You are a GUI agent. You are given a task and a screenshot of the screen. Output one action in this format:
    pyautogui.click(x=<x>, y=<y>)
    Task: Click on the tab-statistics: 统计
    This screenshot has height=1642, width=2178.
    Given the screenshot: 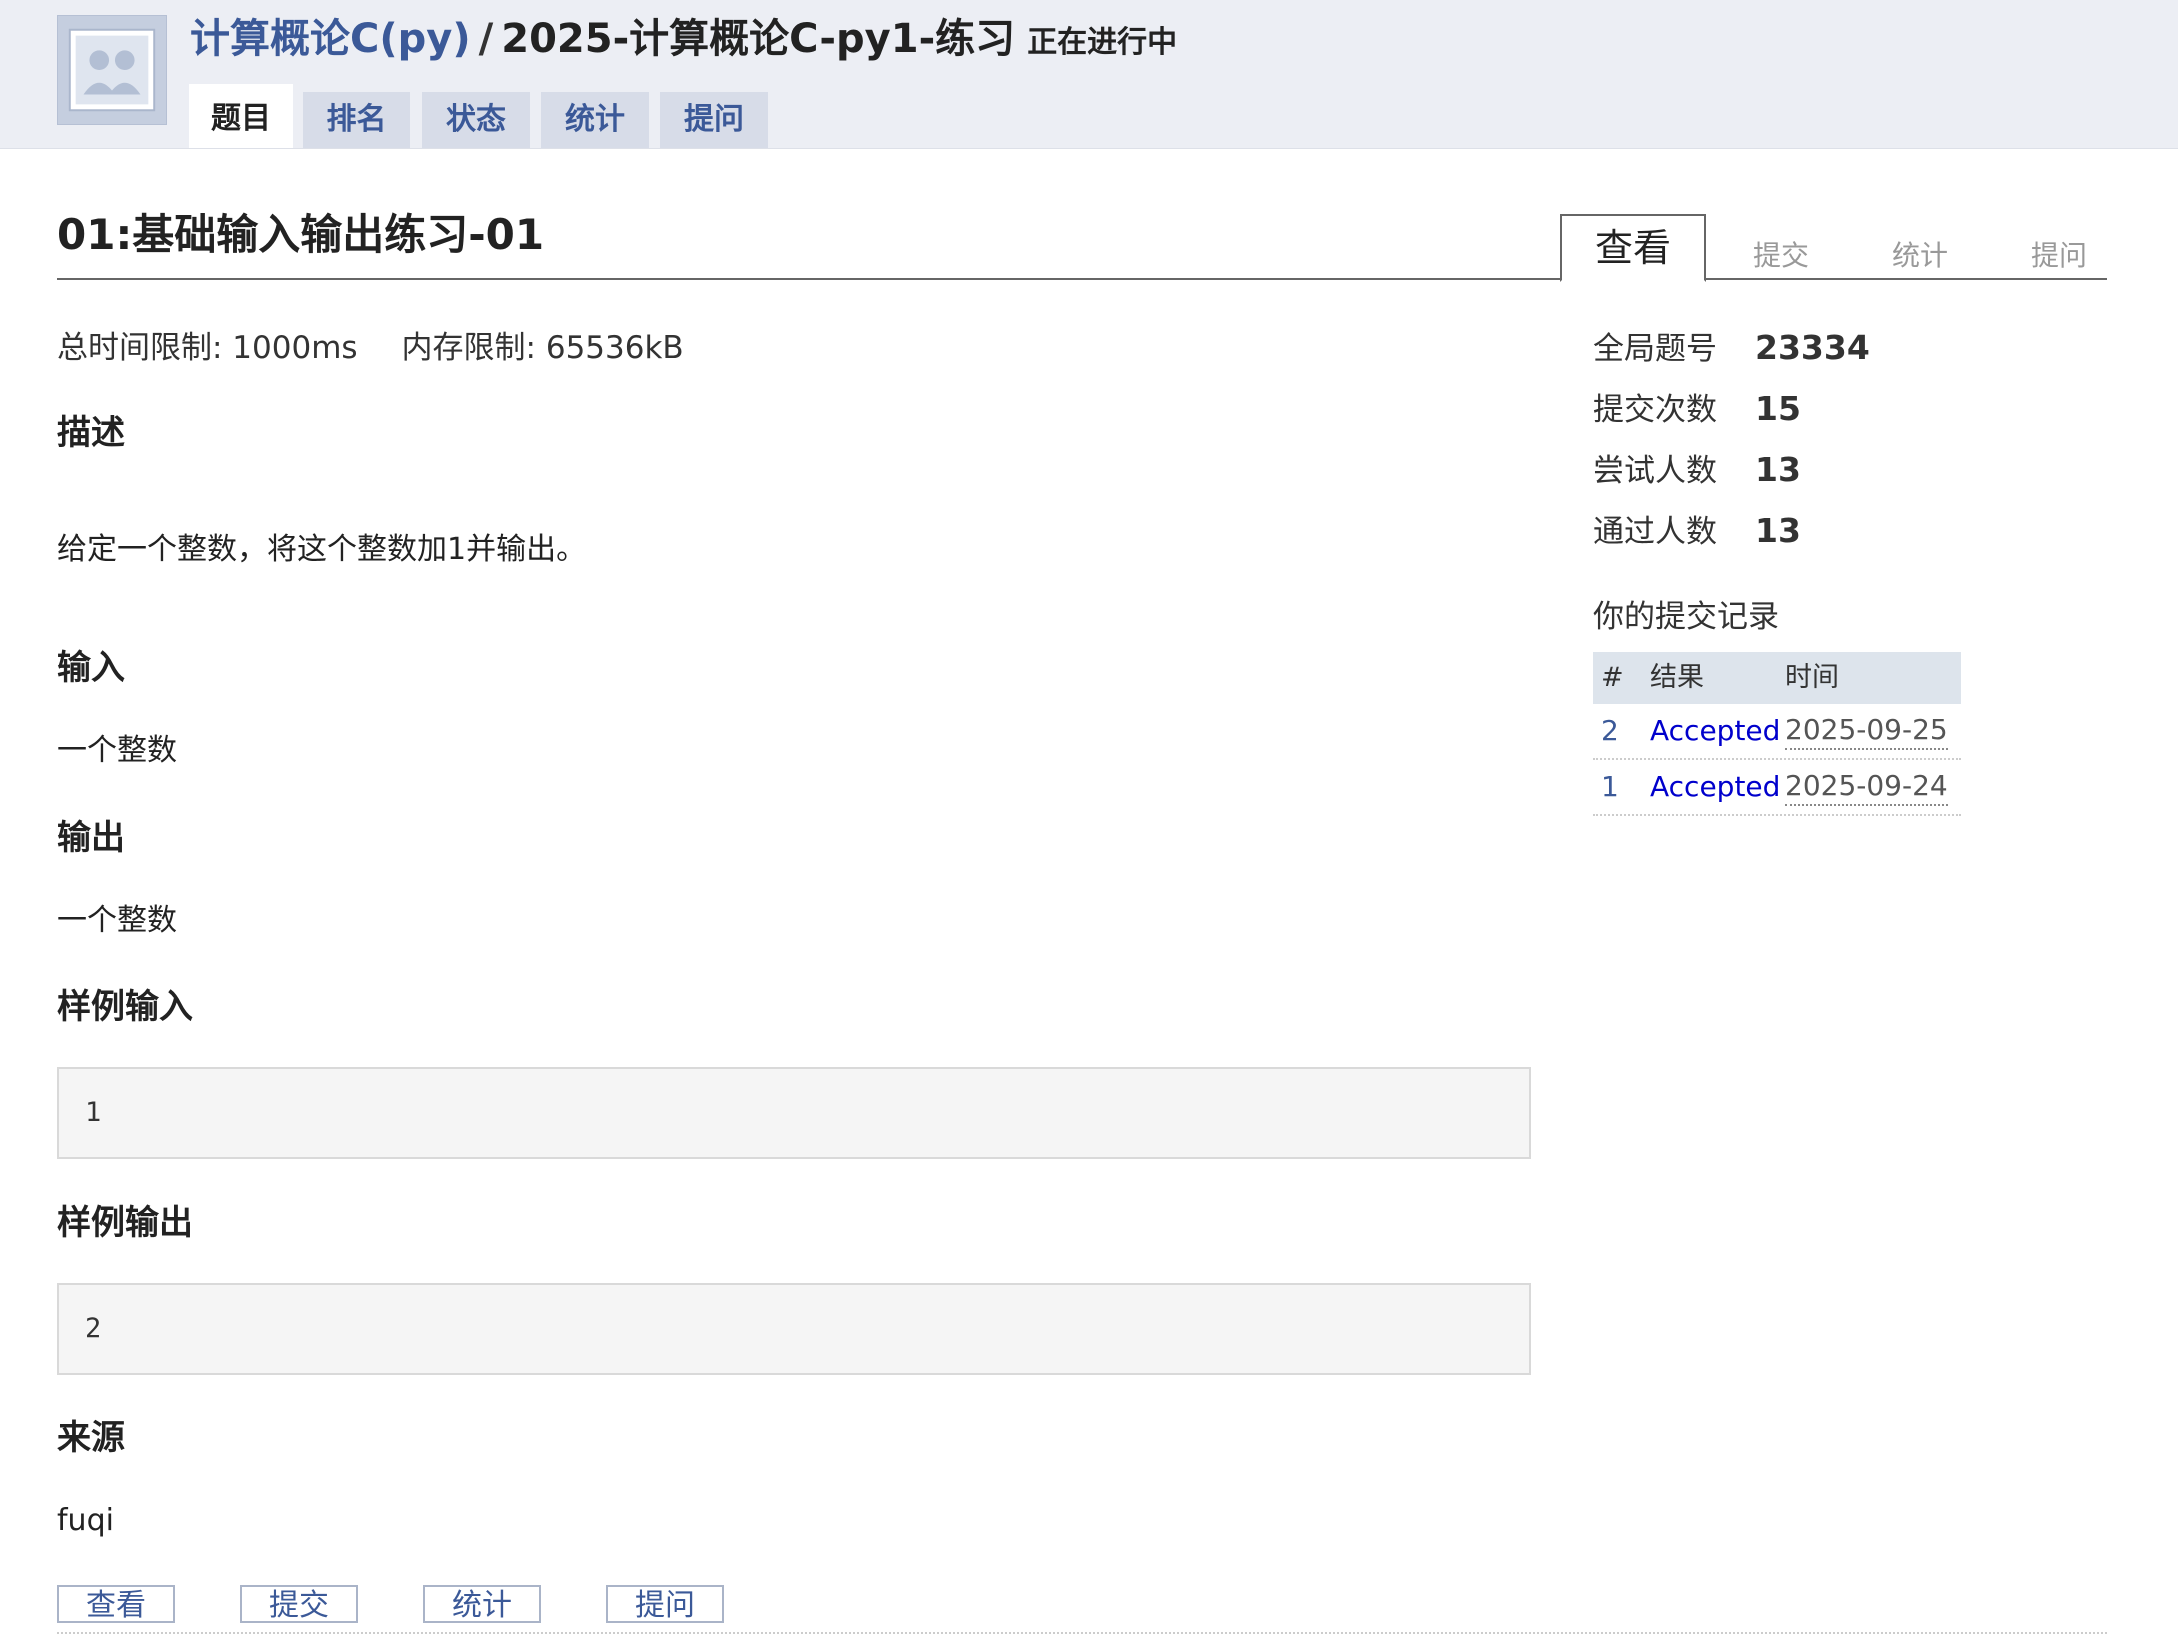 What is the action you would take?
    pyautogui.click(x=595, y=120)
    